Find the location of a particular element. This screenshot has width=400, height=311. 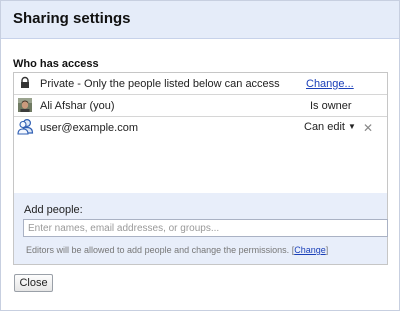

avatar is located at coordinates (25, 105).